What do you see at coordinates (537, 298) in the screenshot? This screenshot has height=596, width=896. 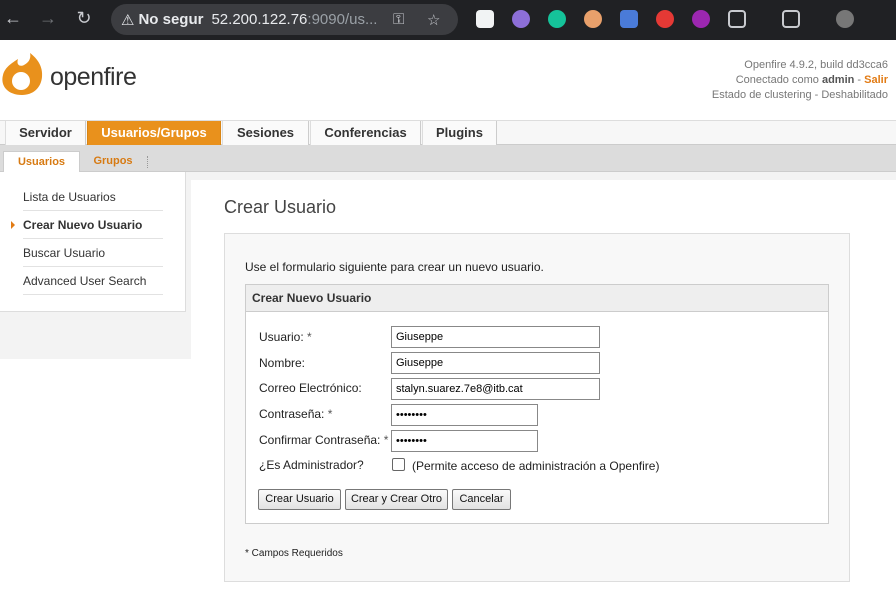 I see `form-title: Crear Nuevo Usuario` at bounding box center [537, 298].